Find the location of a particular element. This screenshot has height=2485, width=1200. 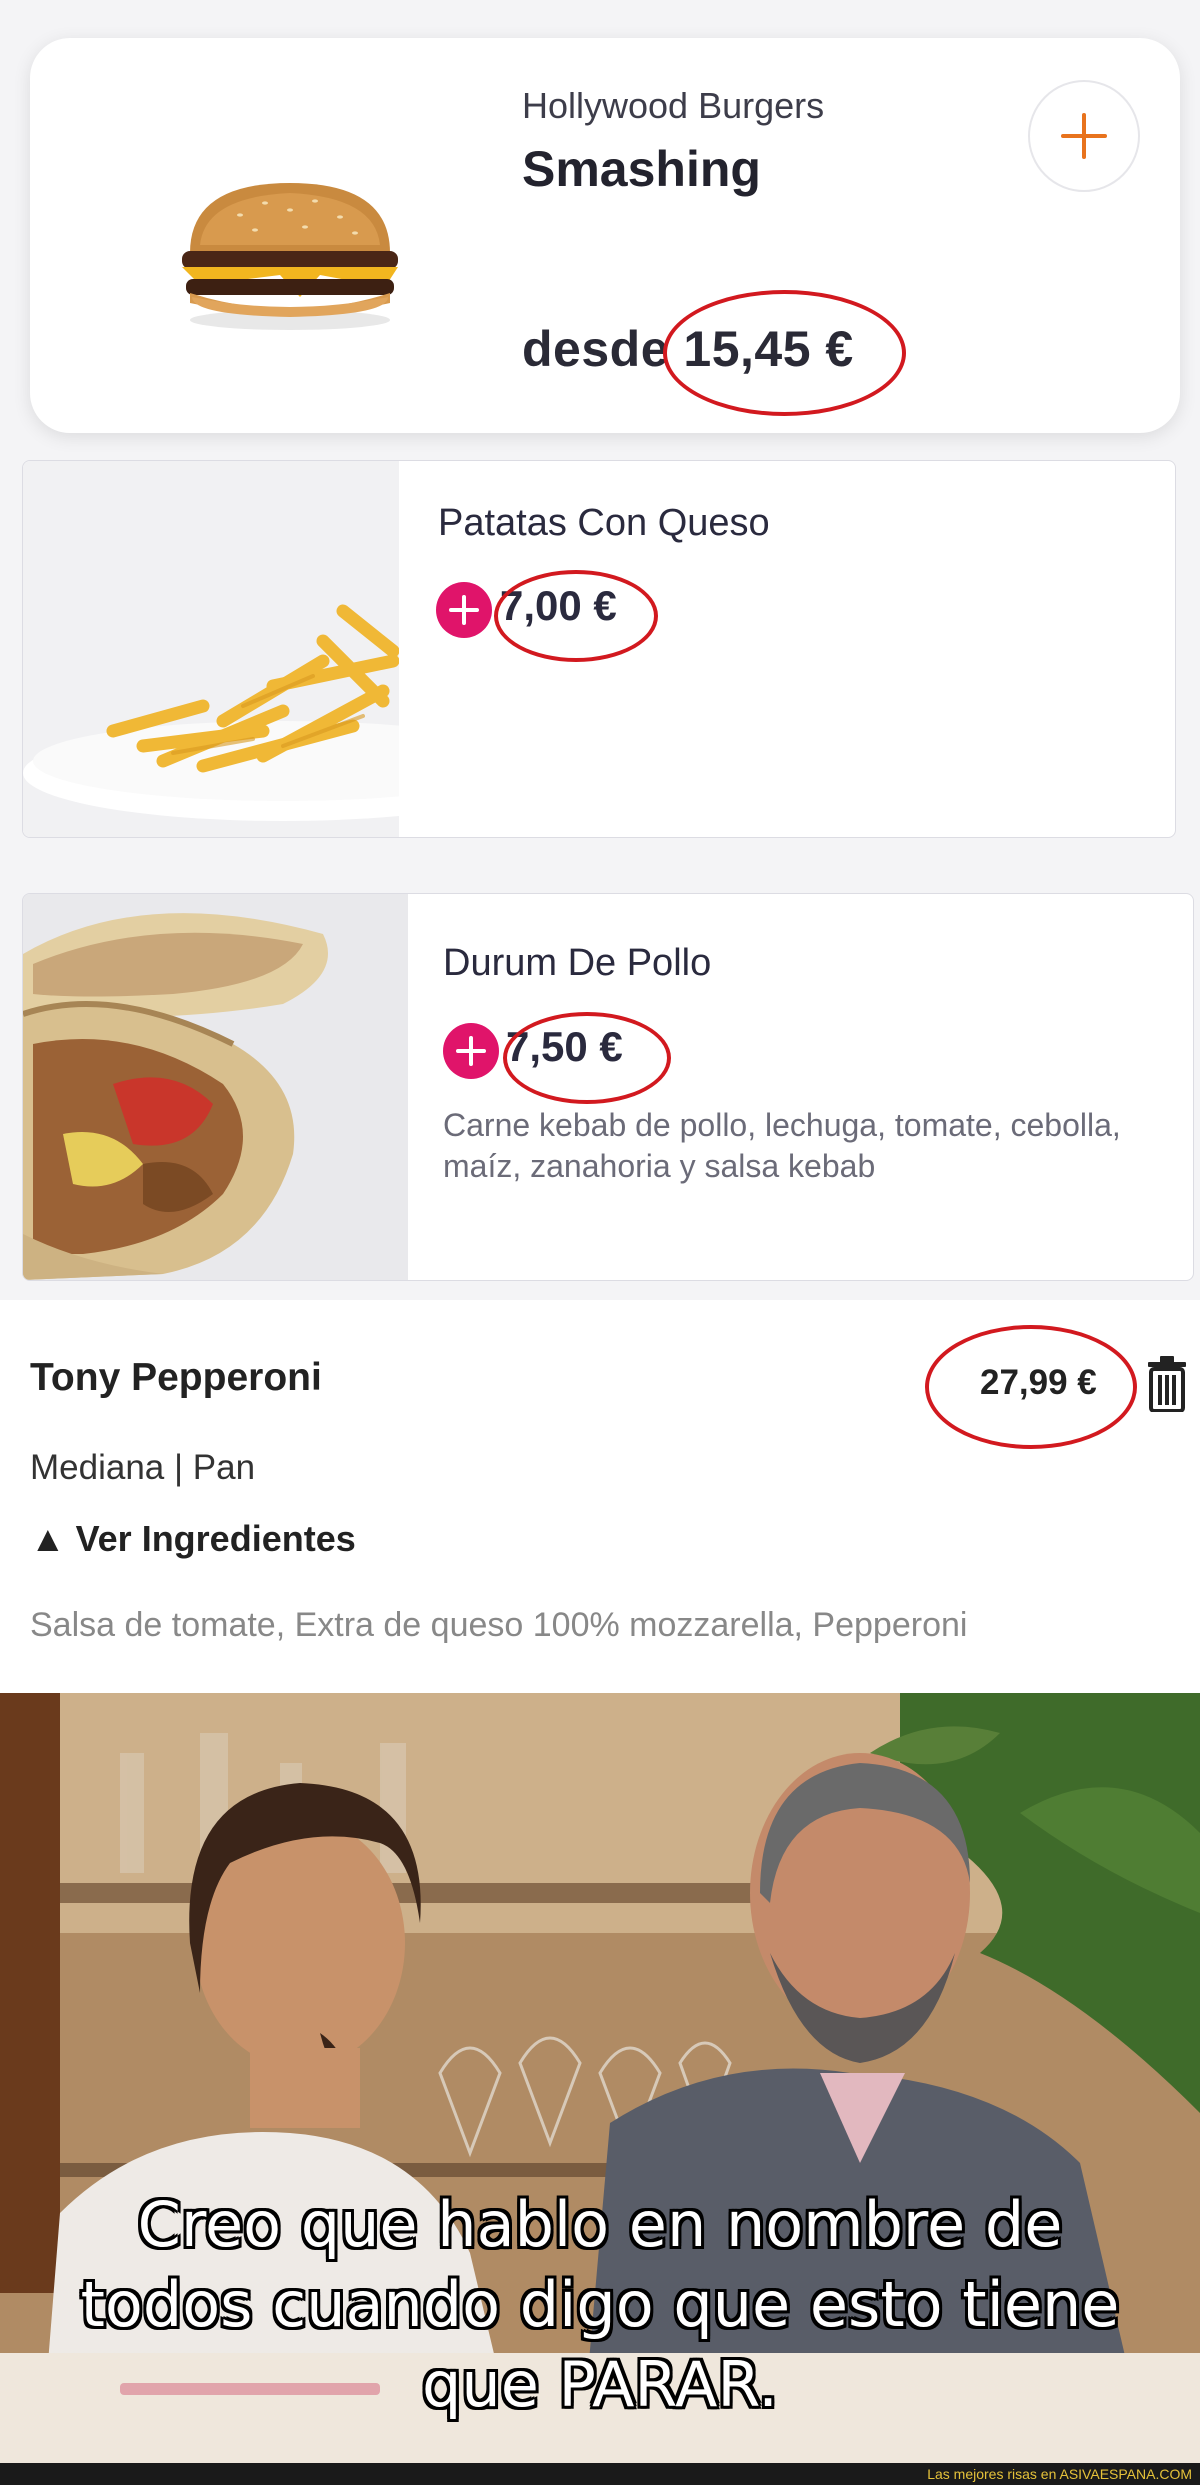

trash-icon is located at coordinates (1167, 1384).